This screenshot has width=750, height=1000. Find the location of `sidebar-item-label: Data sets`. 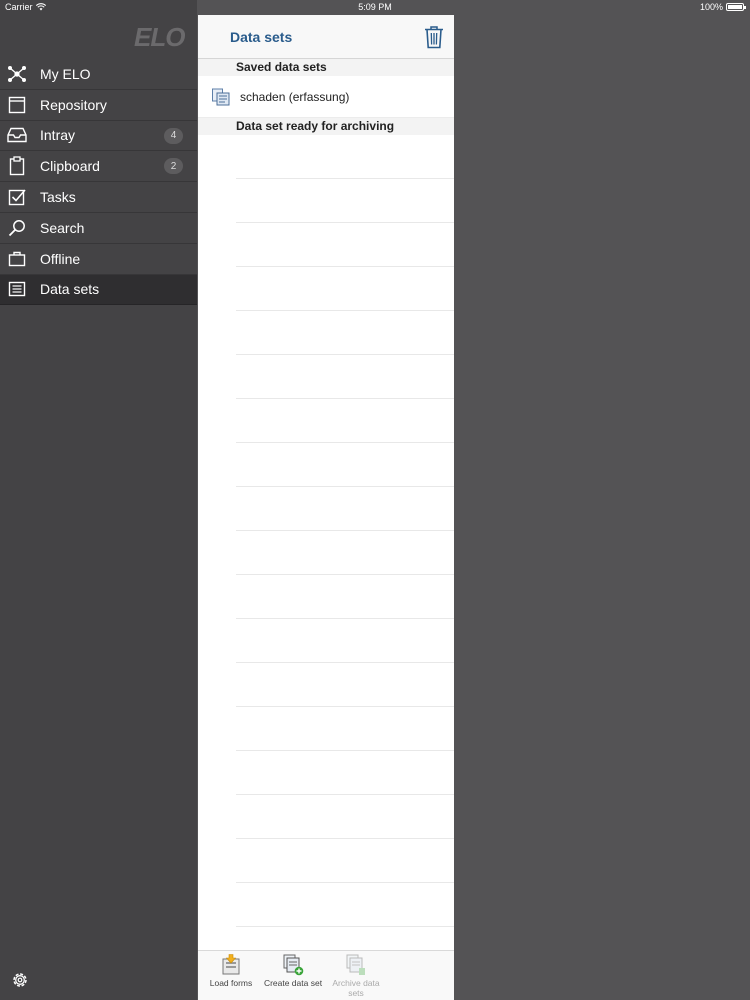

sidebar-item-label: Data sets is located at coordinates (70, 289).